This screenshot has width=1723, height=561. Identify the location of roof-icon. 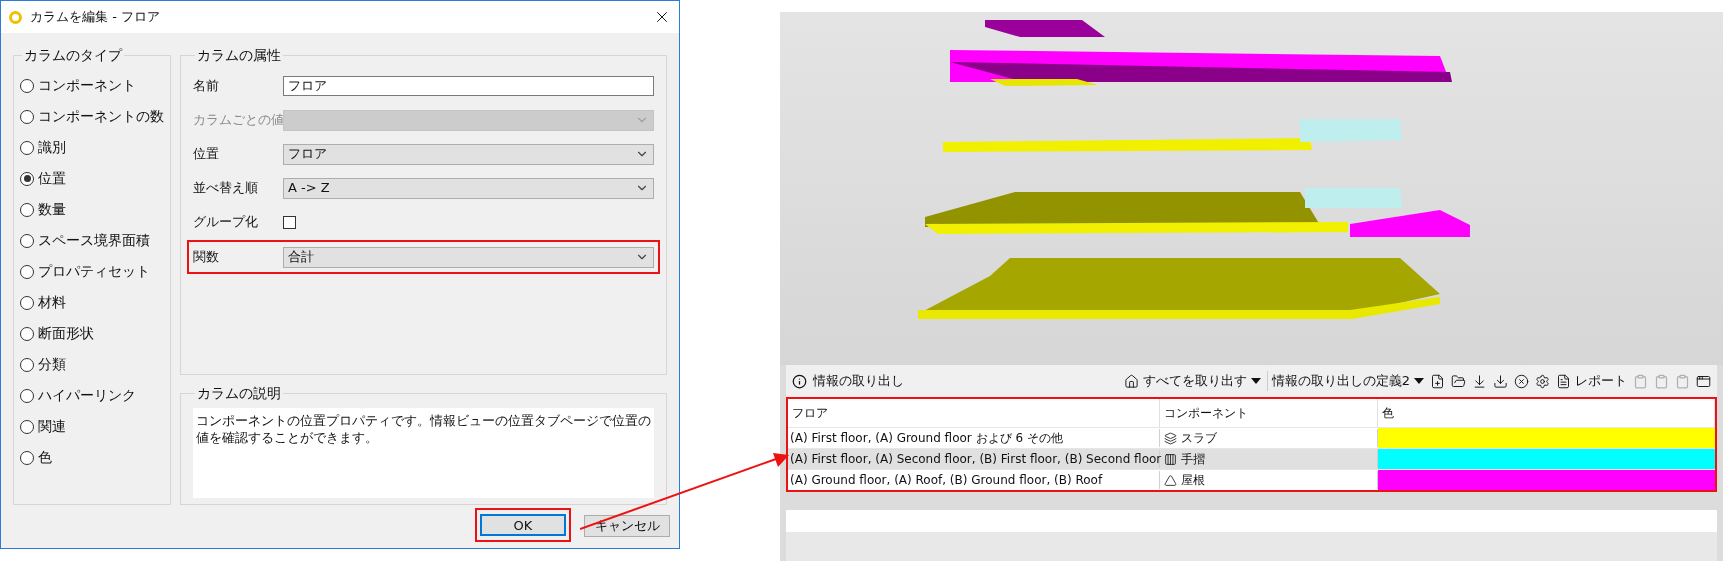
(1170, 480).